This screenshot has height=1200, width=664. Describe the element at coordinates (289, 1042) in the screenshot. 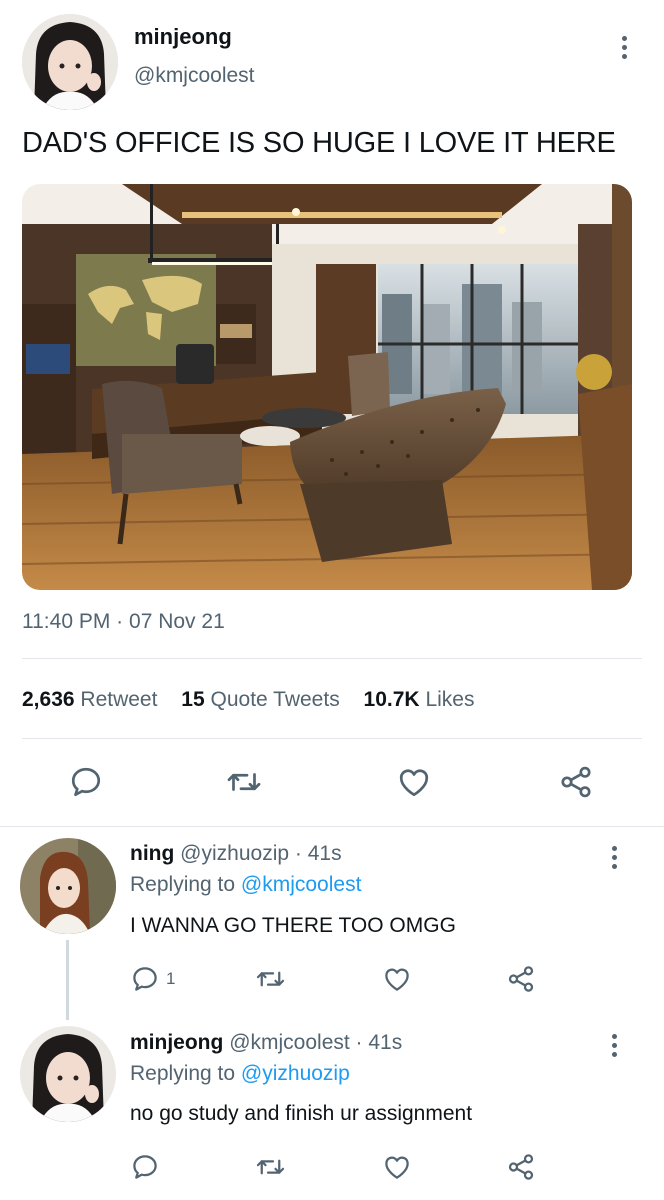

I see `reply-author-handle: @kmjcoolest` at that location.